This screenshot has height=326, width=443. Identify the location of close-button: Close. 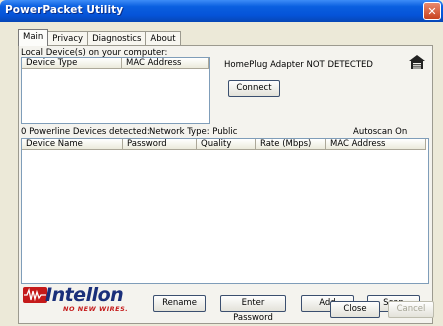
(355, 309).